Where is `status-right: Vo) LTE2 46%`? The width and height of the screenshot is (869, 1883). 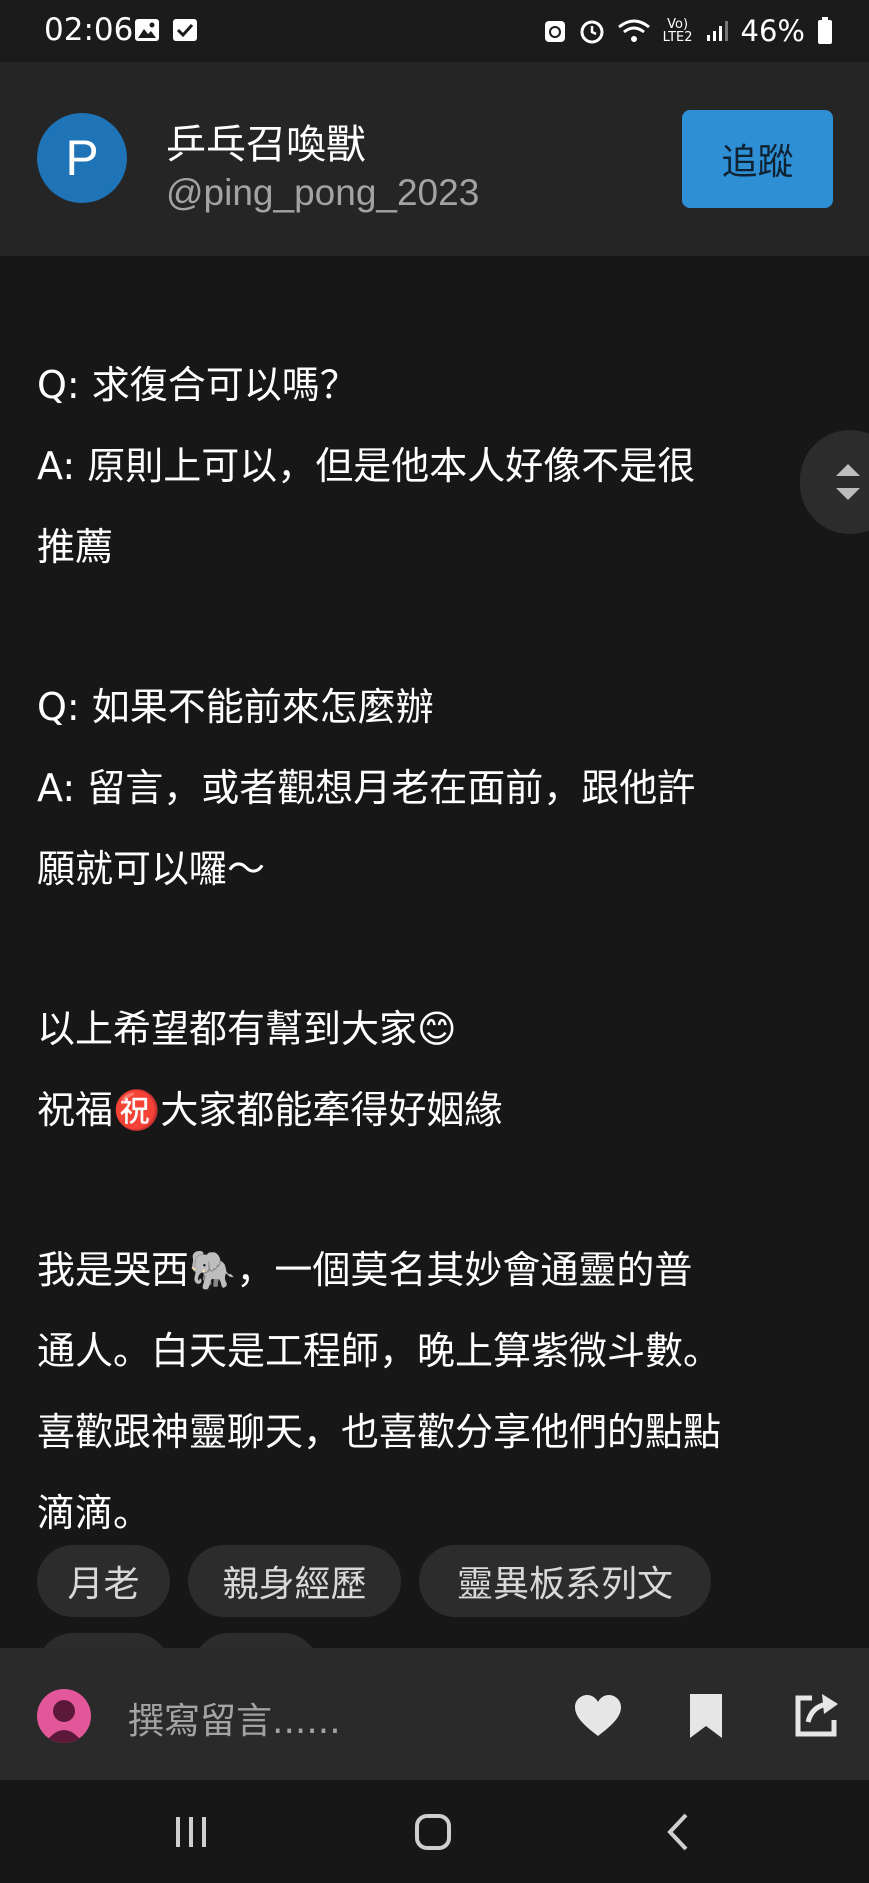 status-right: Vo) LTE2 46% is located at coordinates (688, 31).